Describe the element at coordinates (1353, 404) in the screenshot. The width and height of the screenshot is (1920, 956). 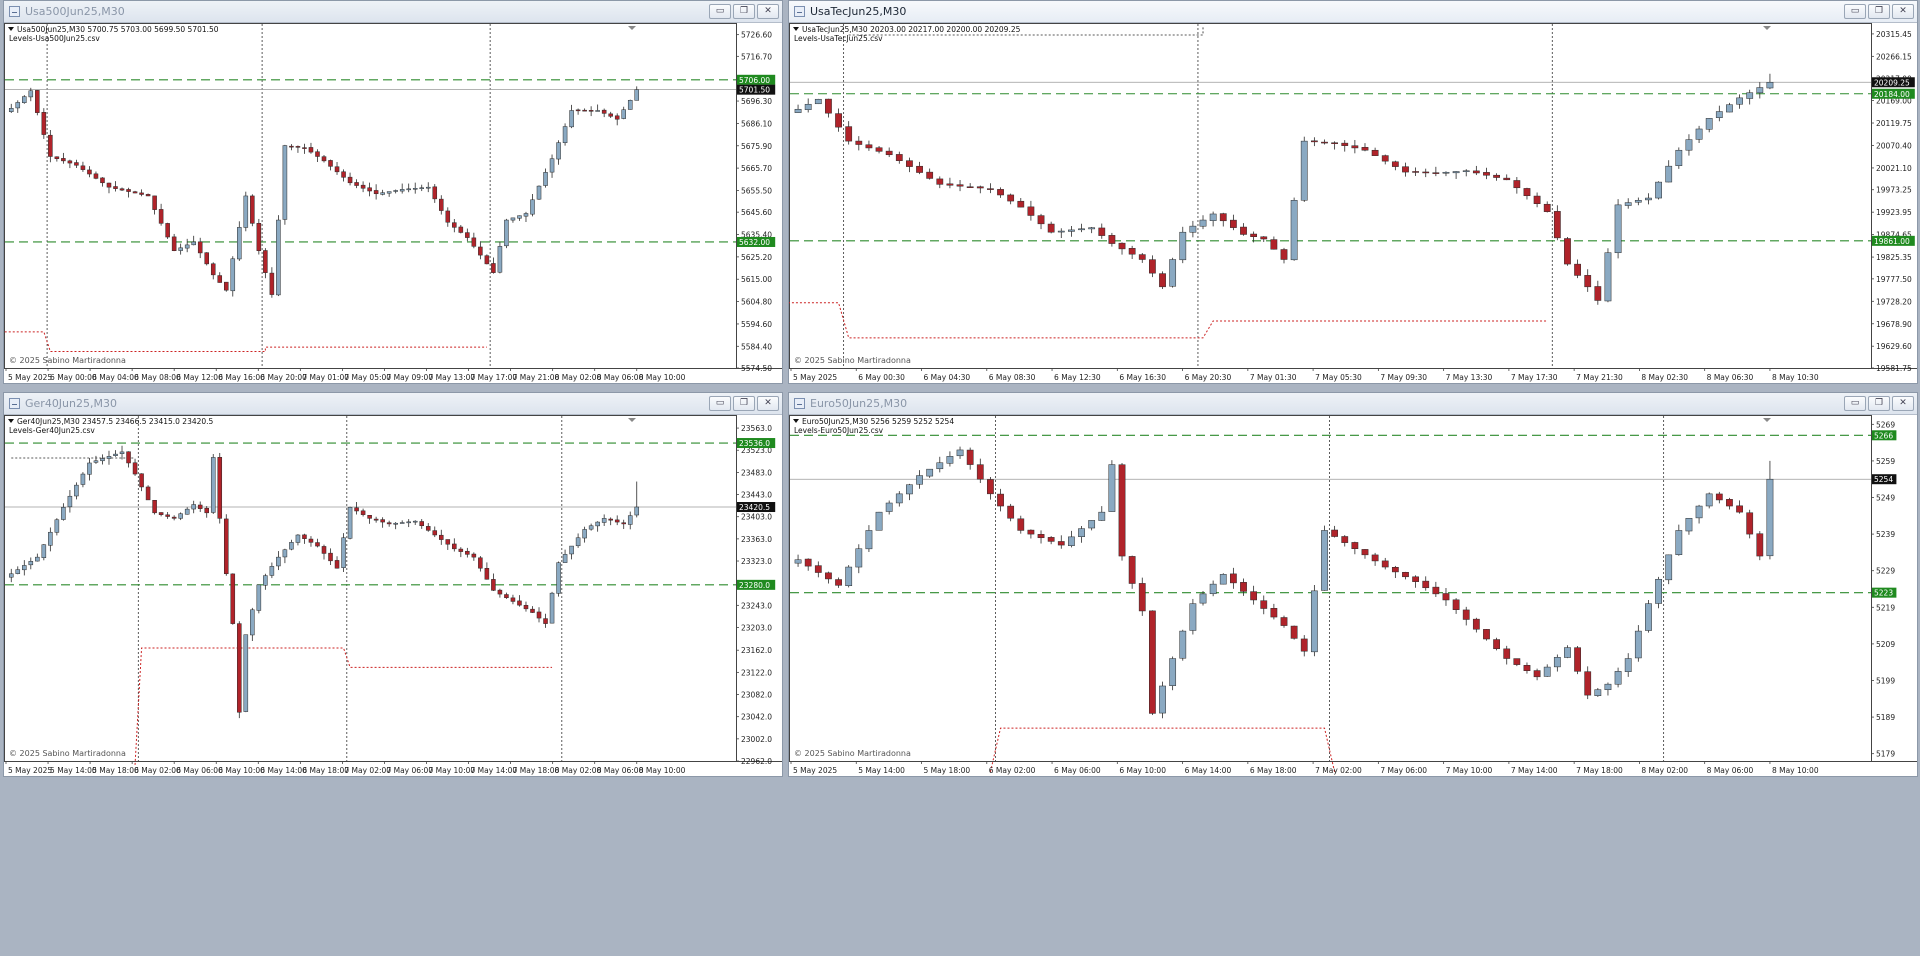
I see `window-titlebar: Euro50Jun25,M30 ▭ ❐ ✕` at that location.